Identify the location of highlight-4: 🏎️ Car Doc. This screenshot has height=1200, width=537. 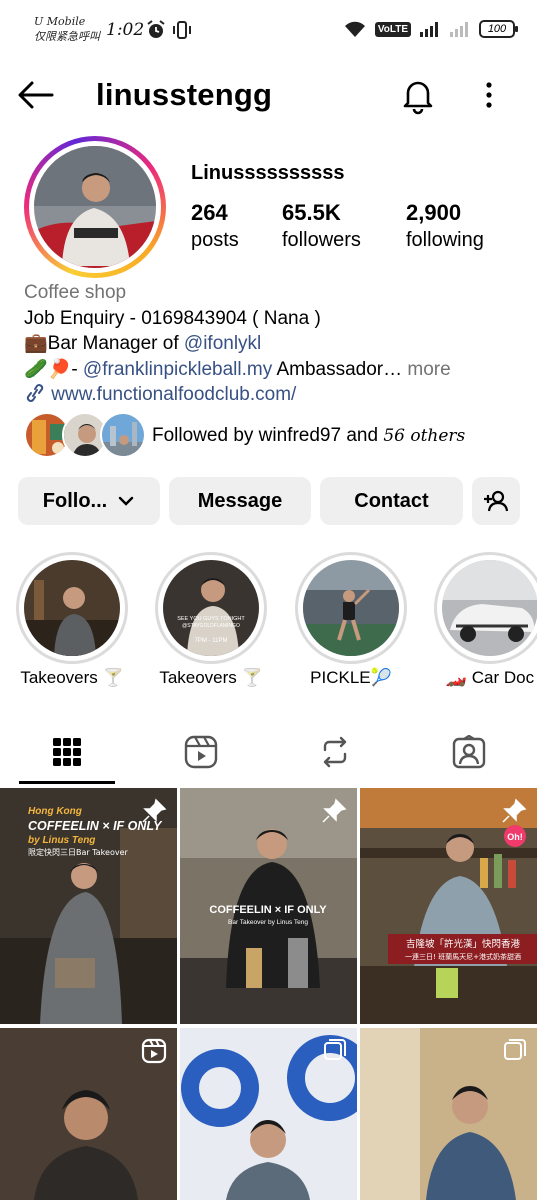
(485, 620).